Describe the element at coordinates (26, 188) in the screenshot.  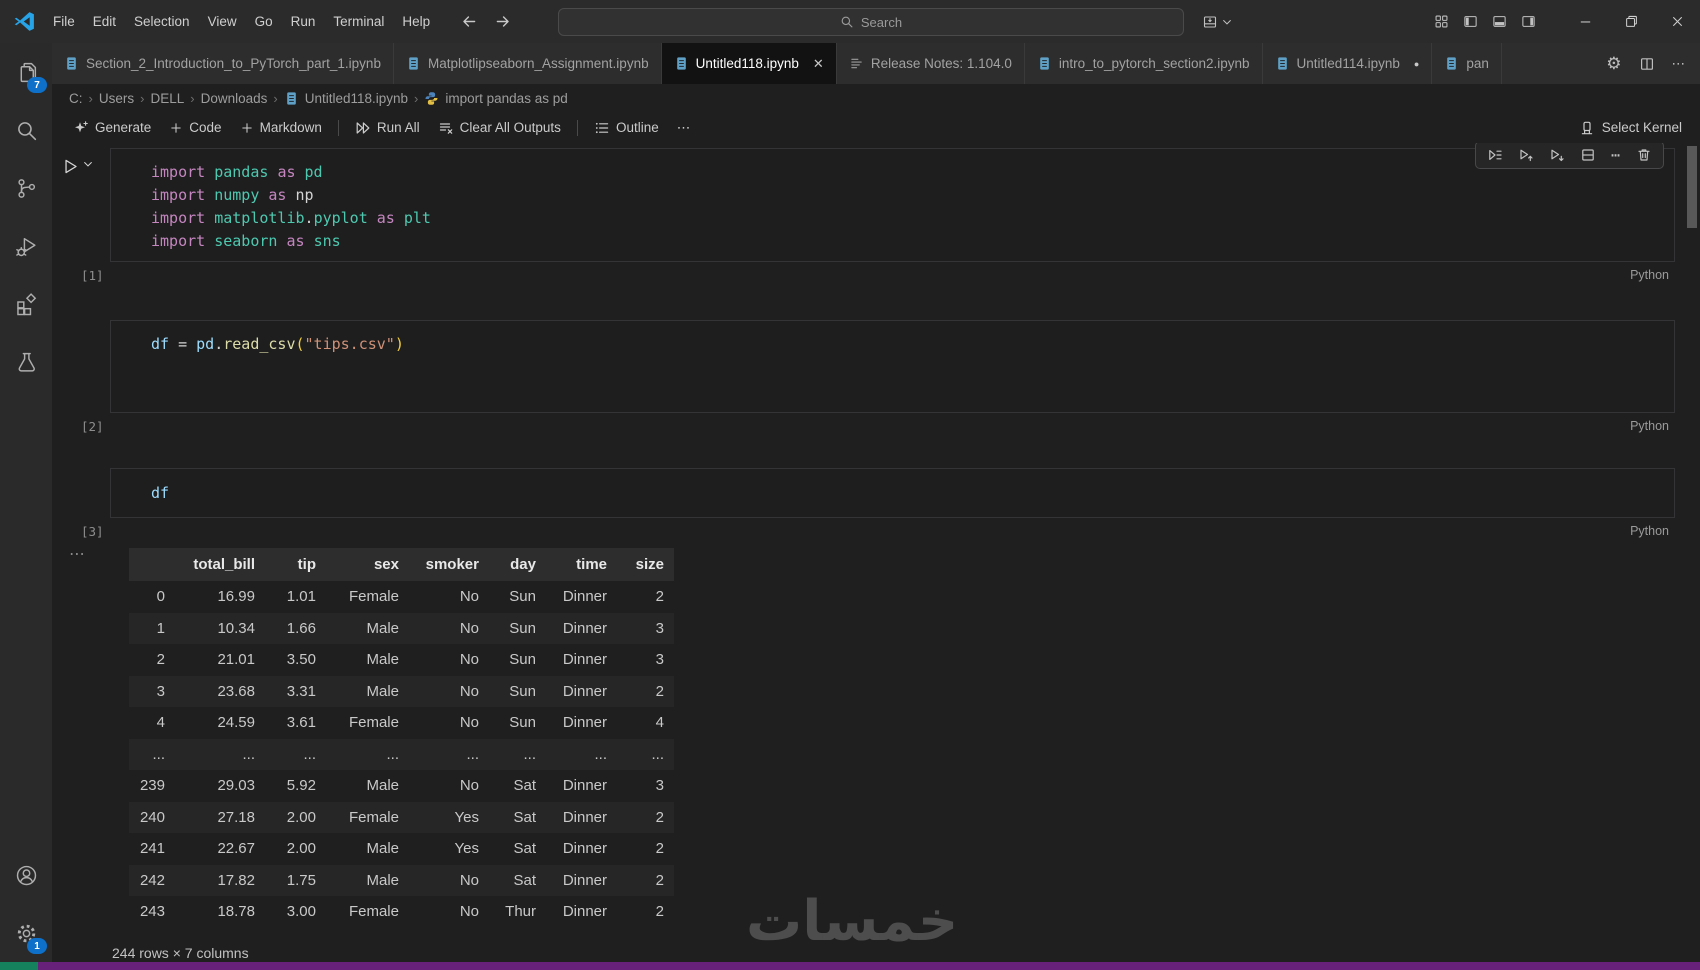
I see `source-control-activity-icon` at that location.